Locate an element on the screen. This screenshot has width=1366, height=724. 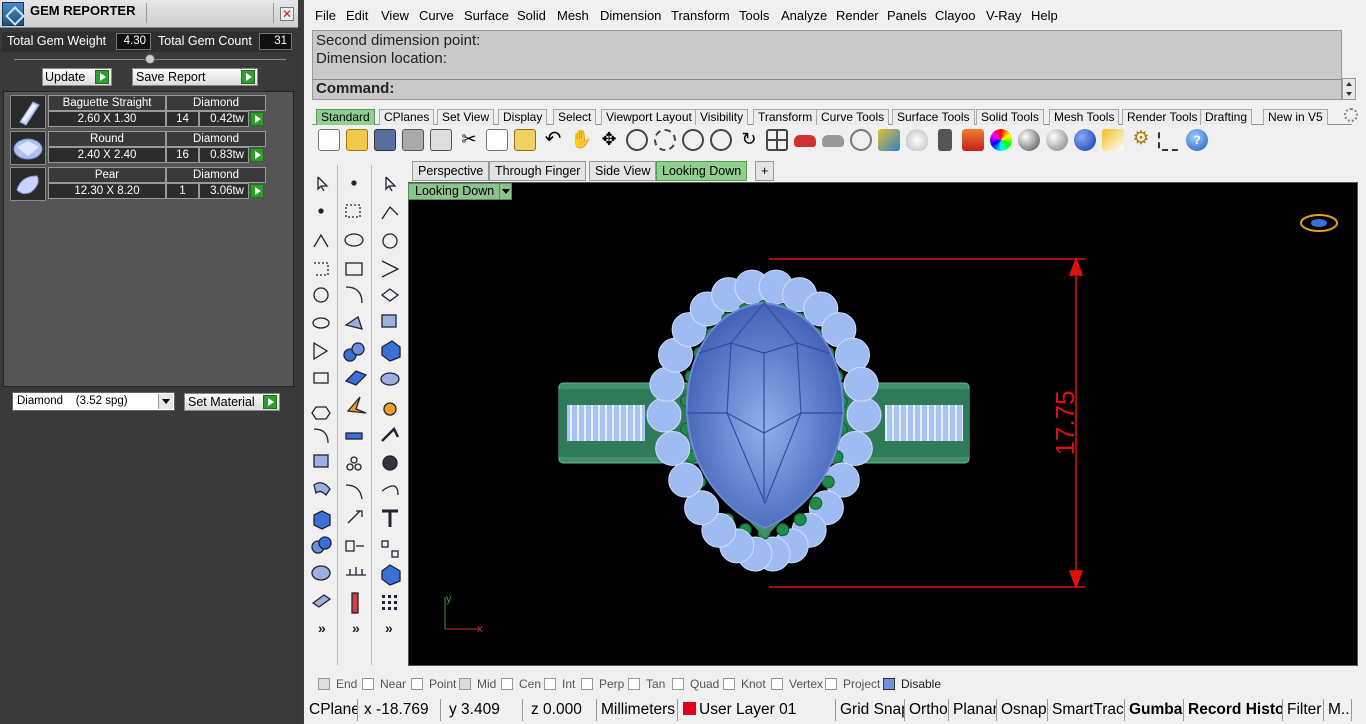
save-report-button: Save Report is located at coordinates (195, 77).